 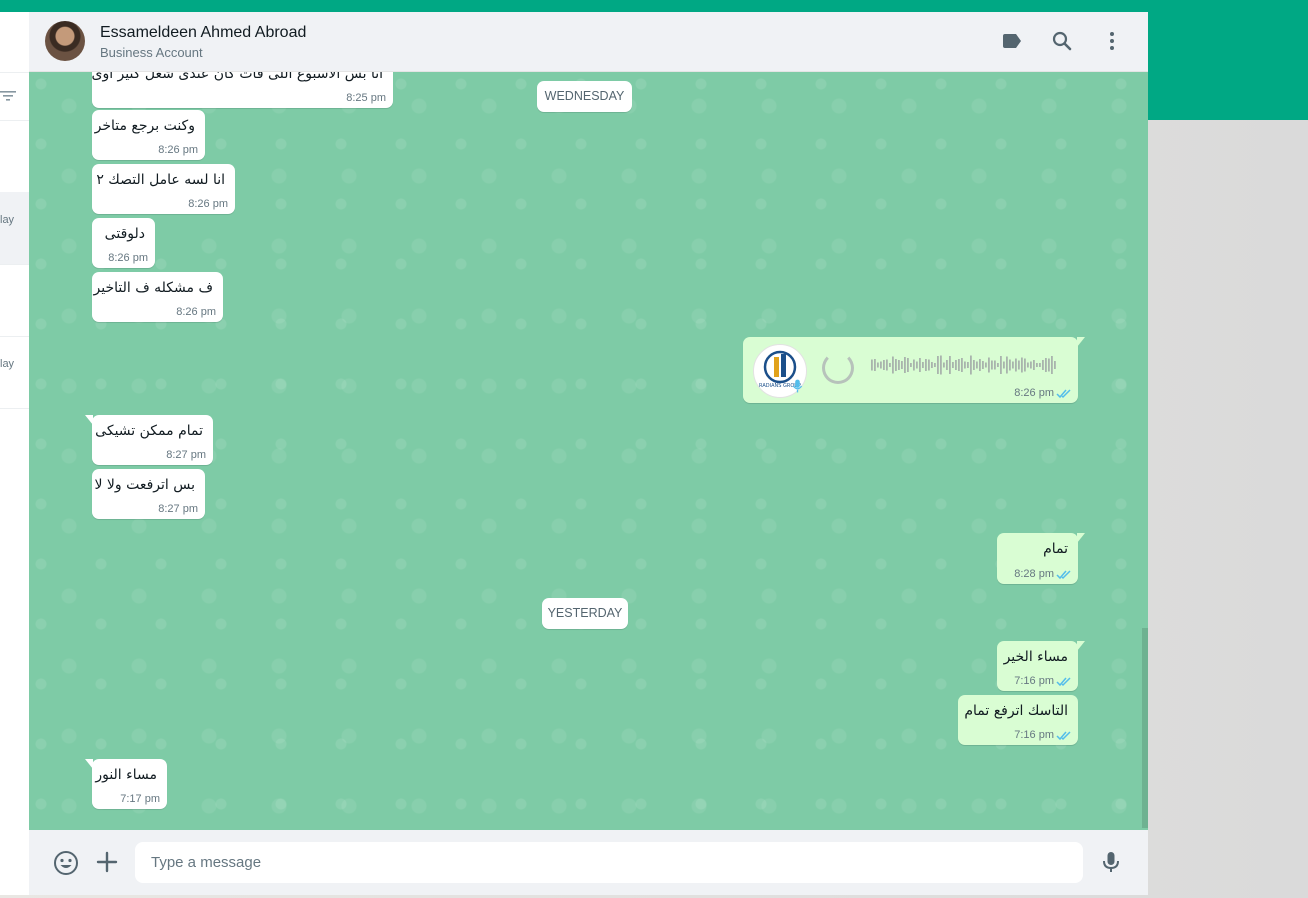 I want to click on message-text: التاسك اترفع تمام, so click(x=1016, y=711).